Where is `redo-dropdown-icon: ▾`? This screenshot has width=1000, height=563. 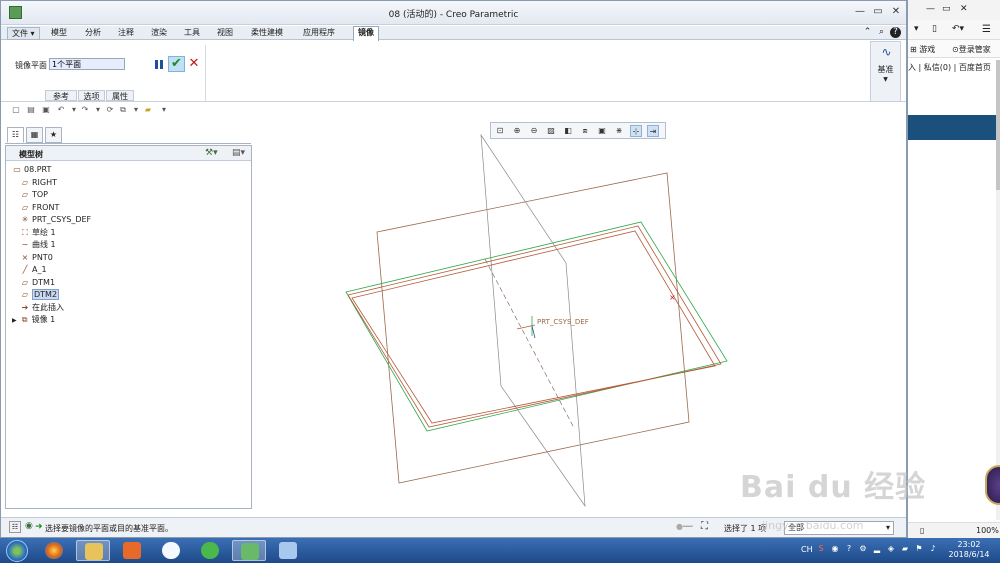
redo-dropdown-icon: ▾ is located at coordinates (98, 110).